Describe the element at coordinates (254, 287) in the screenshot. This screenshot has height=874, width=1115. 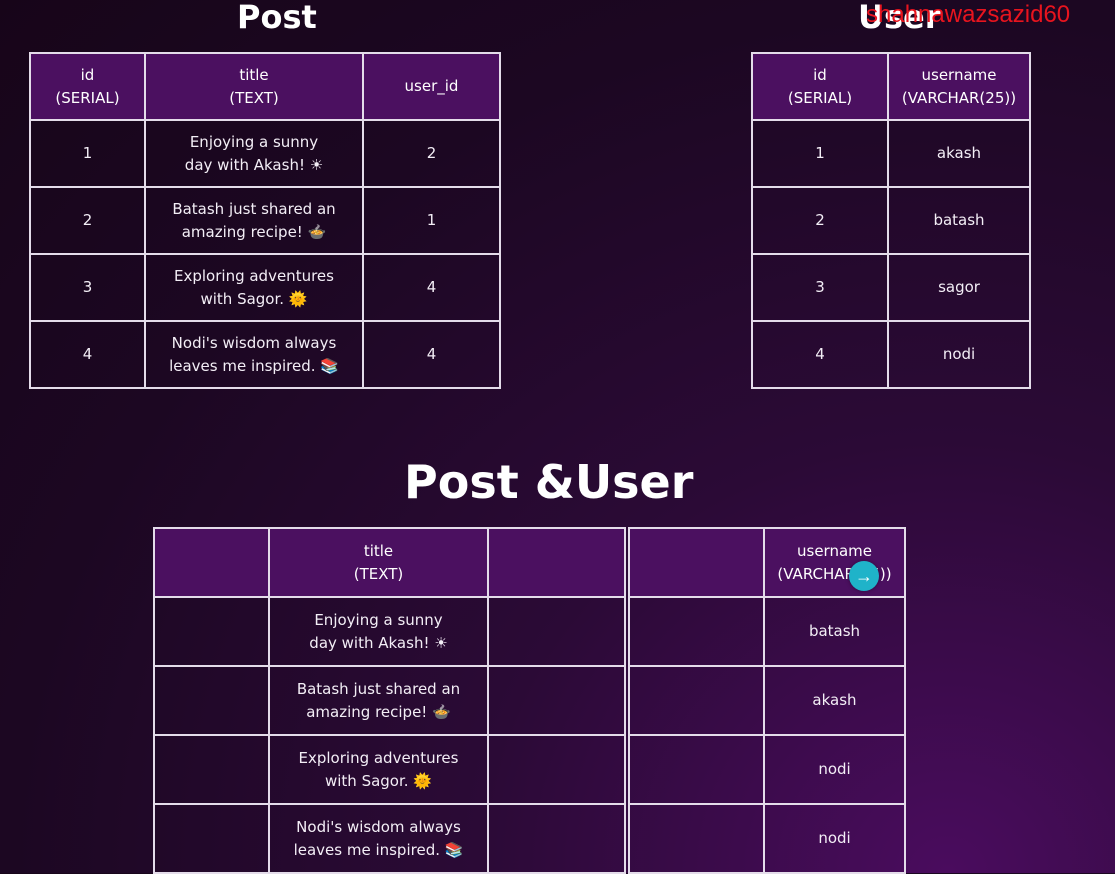
I see `post-cell-title: Exploring adventures with Sagor. 🌞` at that location.